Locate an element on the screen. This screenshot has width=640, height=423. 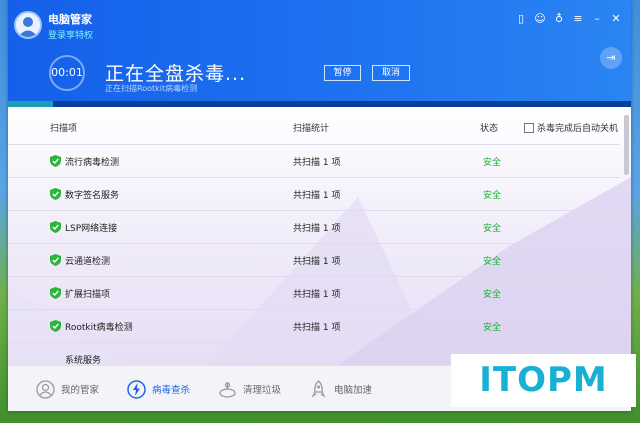
lightning-icon is located at coordinates (136, 389).